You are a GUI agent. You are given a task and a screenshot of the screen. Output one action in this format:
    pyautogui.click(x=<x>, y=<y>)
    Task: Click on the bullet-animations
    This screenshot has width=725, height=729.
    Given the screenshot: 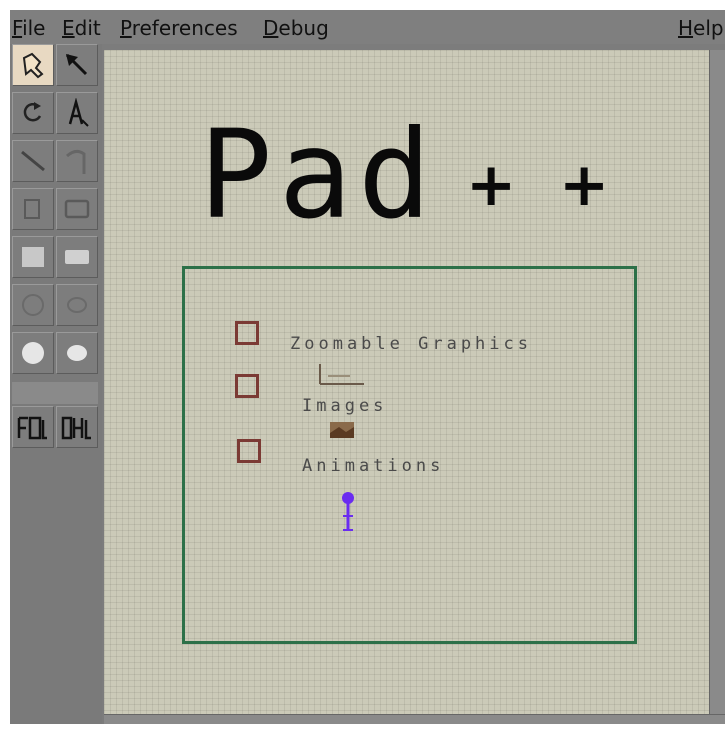 What is the action you would take?
    pyautogui.click(x=249, y=451)
    